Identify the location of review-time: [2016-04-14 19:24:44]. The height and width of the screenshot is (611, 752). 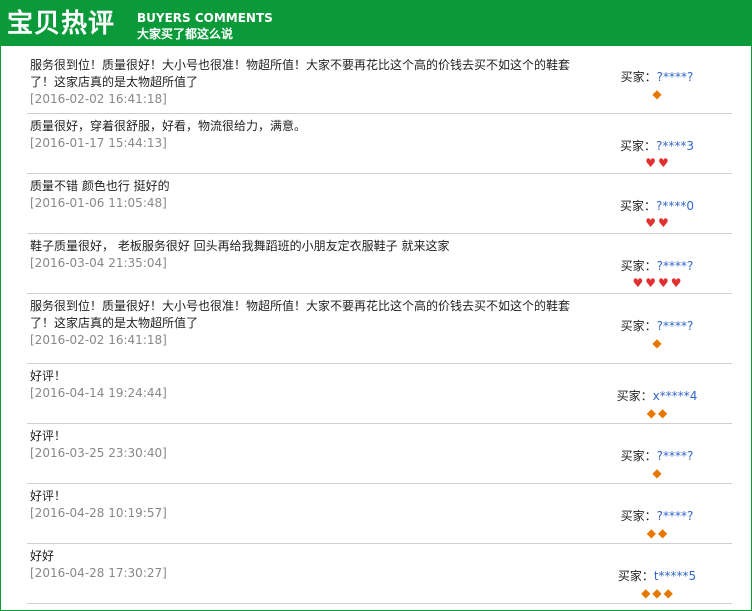
(98, 393).